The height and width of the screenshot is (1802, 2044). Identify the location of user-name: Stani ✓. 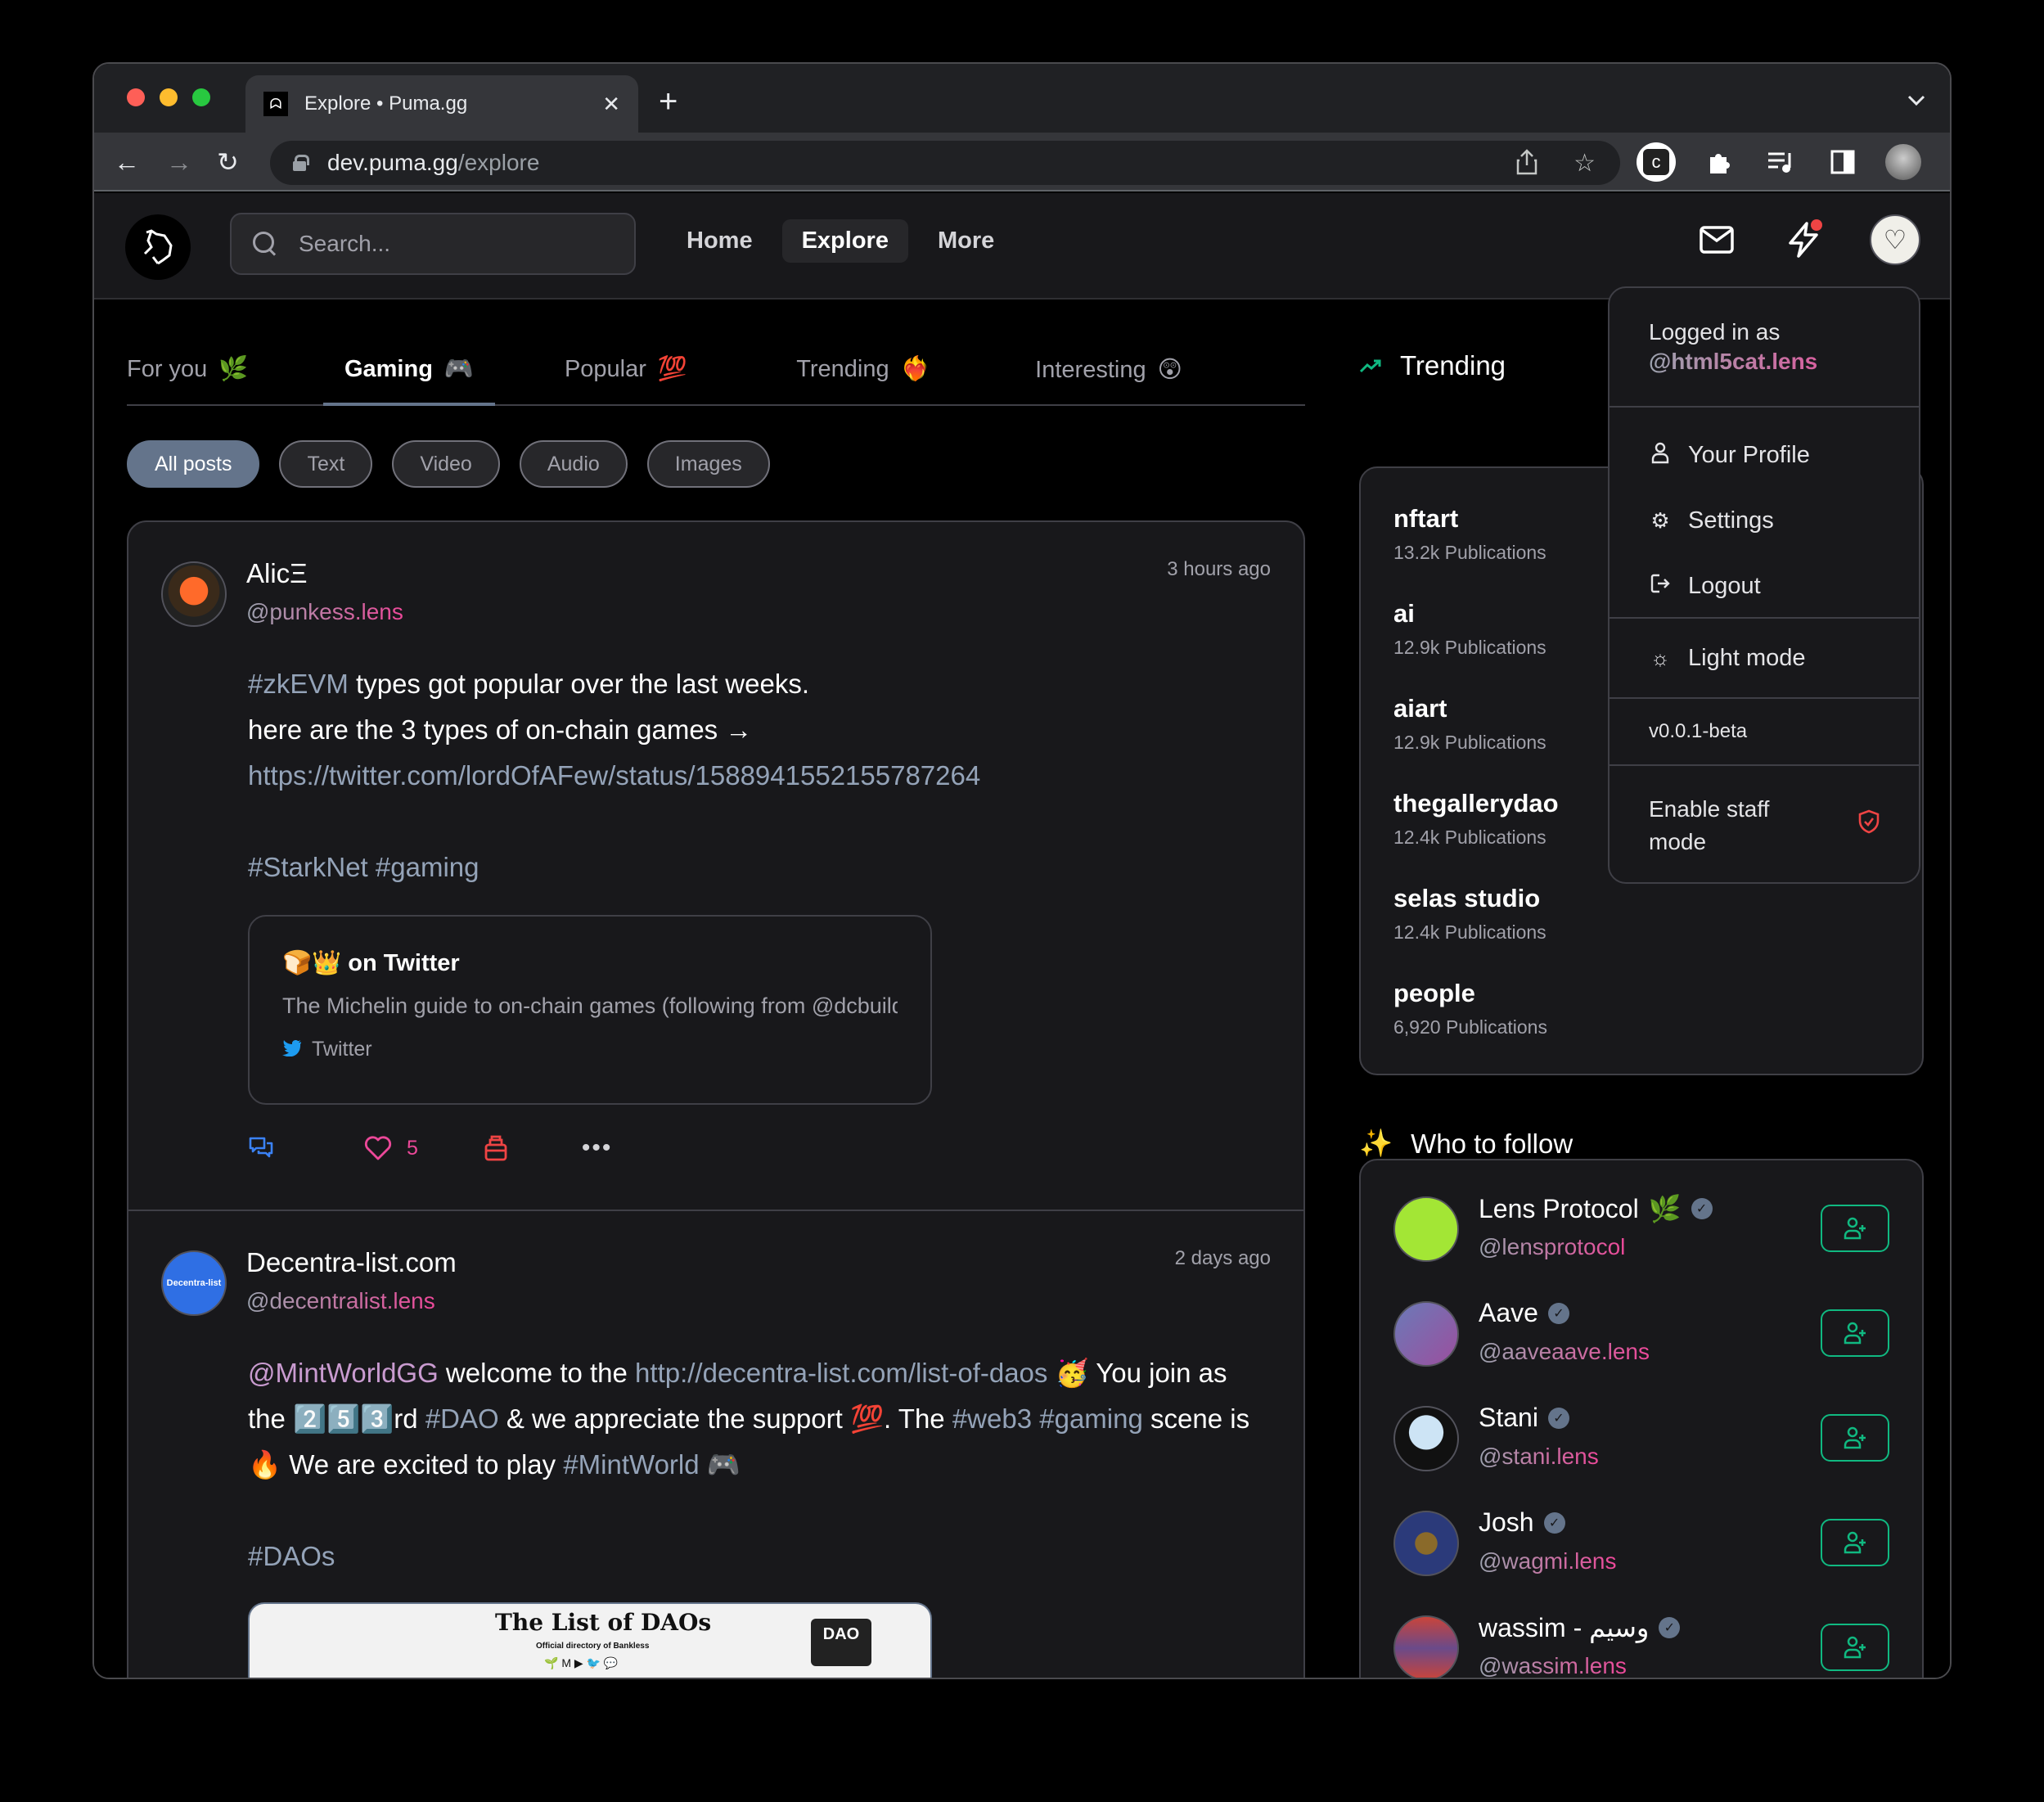
(1524, 1418).